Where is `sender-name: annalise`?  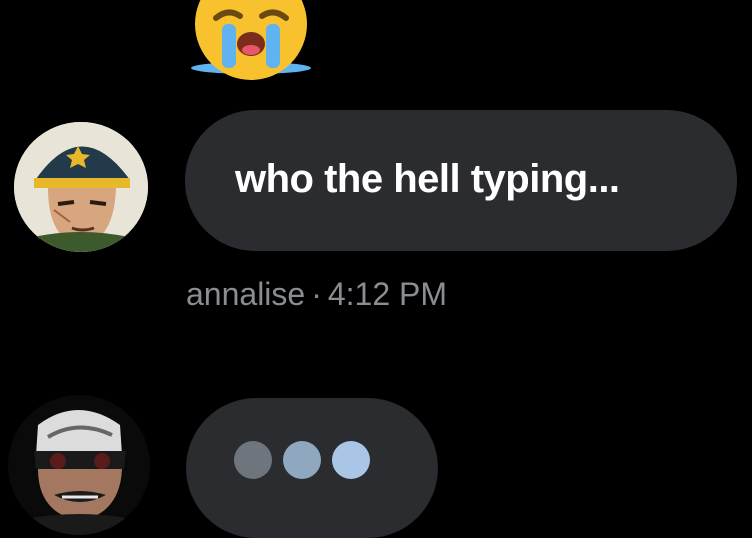 sender-name: annalise is located at coordinates (246, 294).